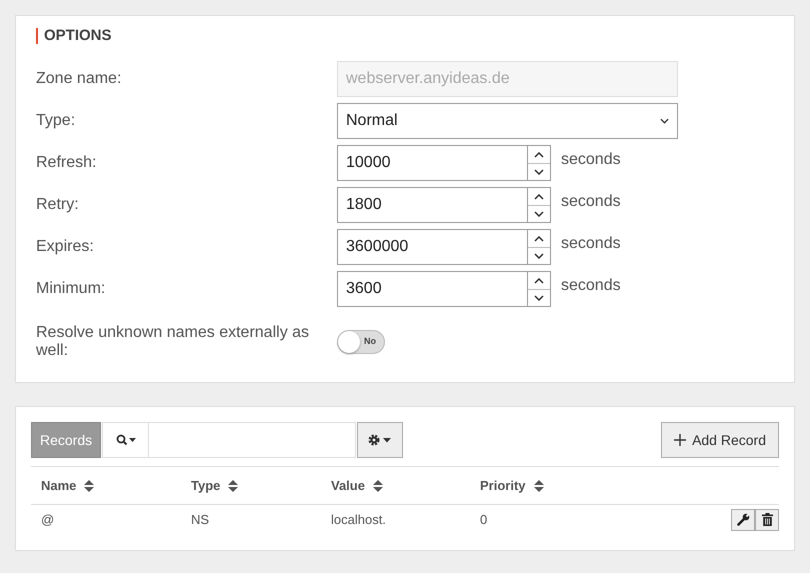 The image size is (810, 573). I want to click on section-title: OPTIONS, so click(405, 36).